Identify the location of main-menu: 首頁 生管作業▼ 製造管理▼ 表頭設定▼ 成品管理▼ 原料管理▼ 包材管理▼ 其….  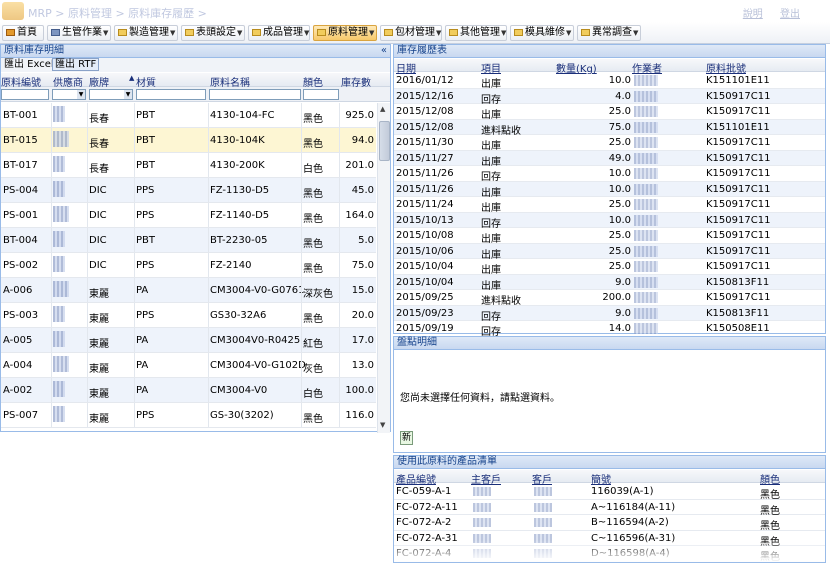
(415, 33).